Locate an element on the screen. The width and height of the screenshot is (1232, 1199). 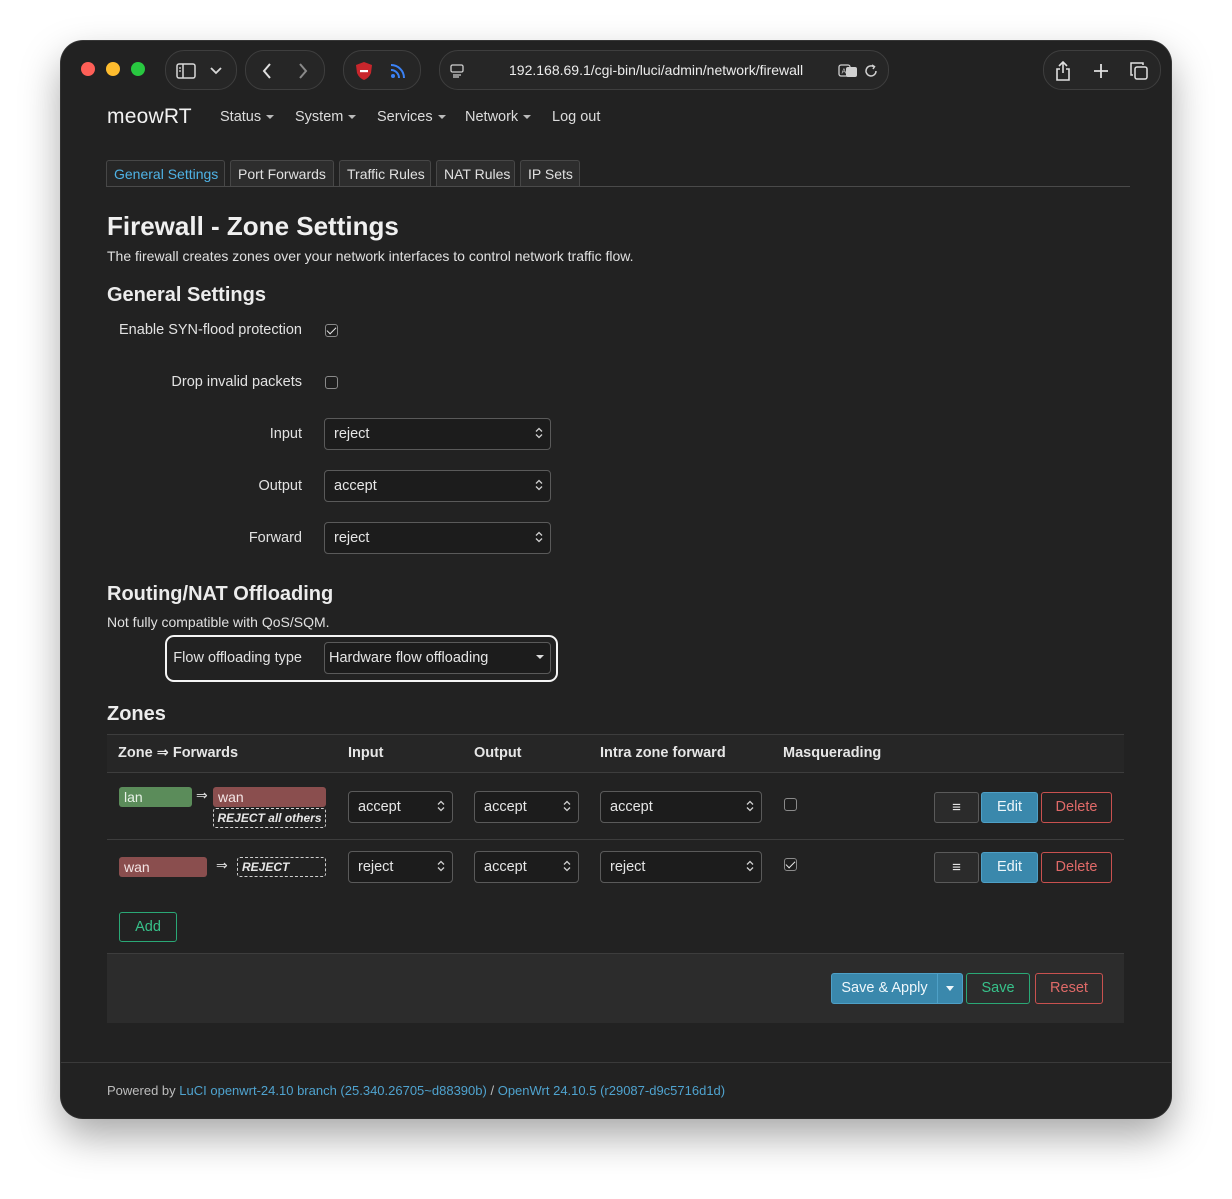
row-divider is located at coordinates (615, 839).